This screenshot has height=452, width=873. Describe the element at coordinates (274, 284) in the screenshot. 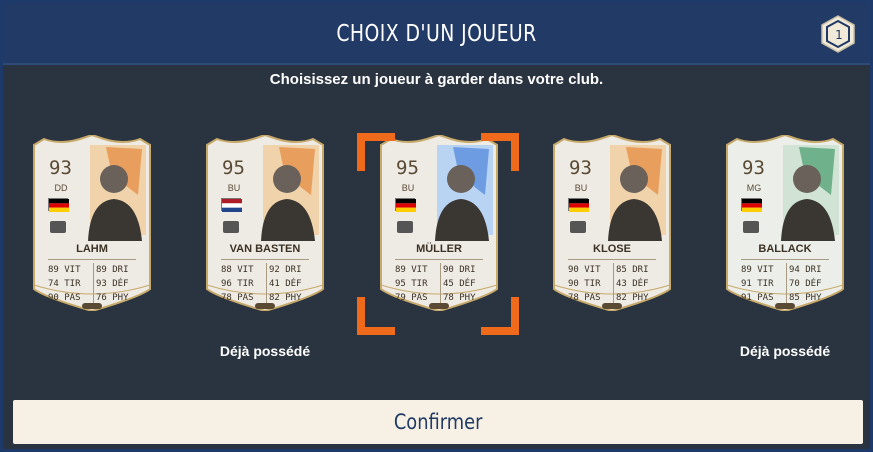

I see `stat-value: 41` at that location.